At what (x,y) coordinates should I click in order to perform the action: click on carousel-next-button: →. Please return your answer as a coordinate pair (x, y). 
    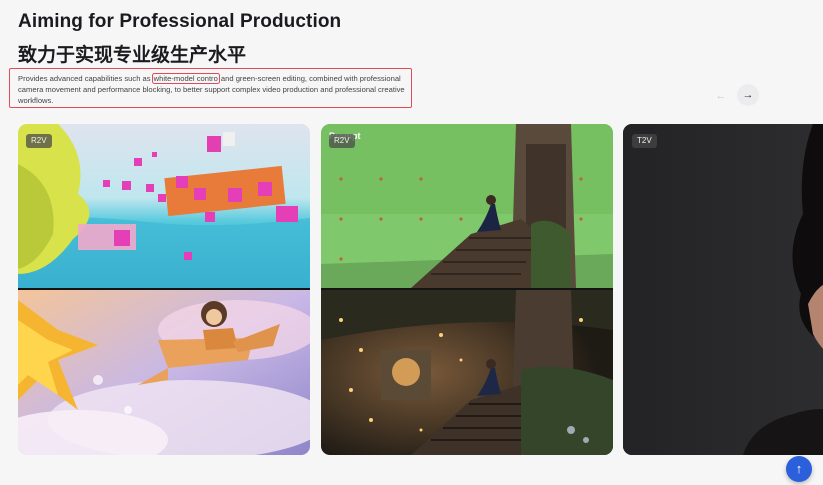
    Looking at the image, I should click on (748, 95).